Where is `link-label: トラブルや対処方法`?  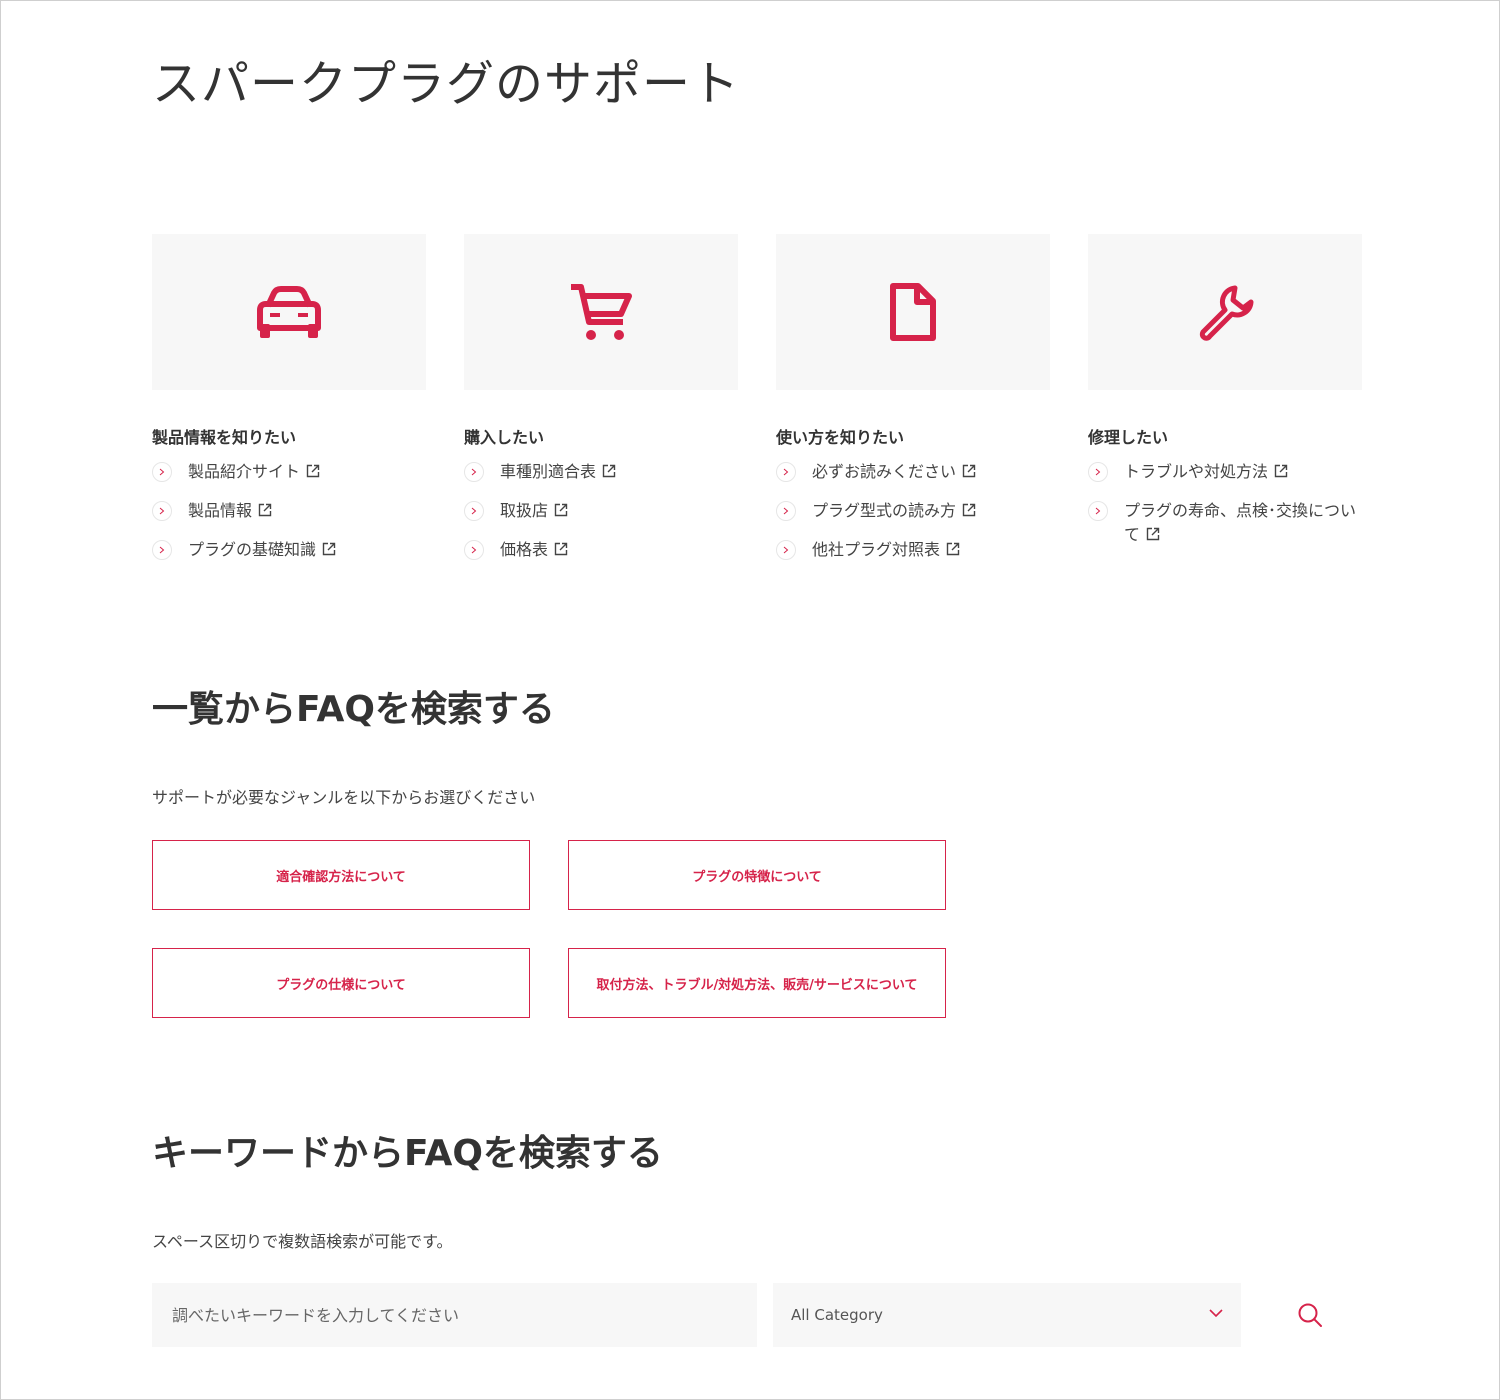 link-label: トラブルや対処方法 is located at coordinates (1196, 471).